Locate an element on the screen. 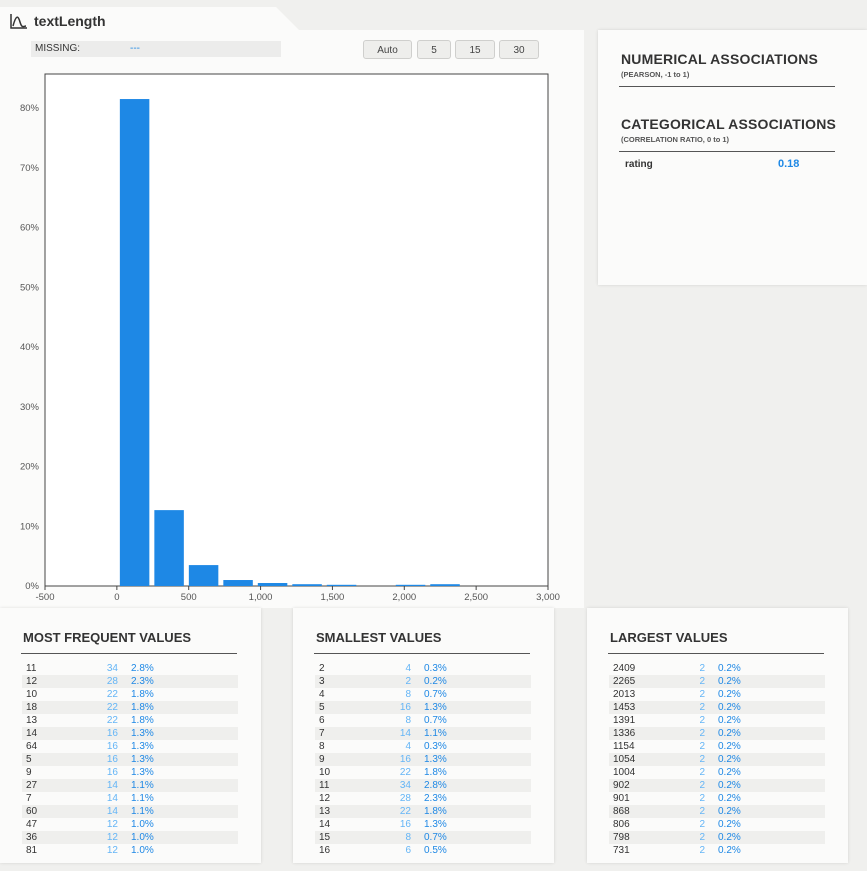 This screenshot has width=867, height=871. list-item: 13 22 1.8% is located at coordinates (423, 811).